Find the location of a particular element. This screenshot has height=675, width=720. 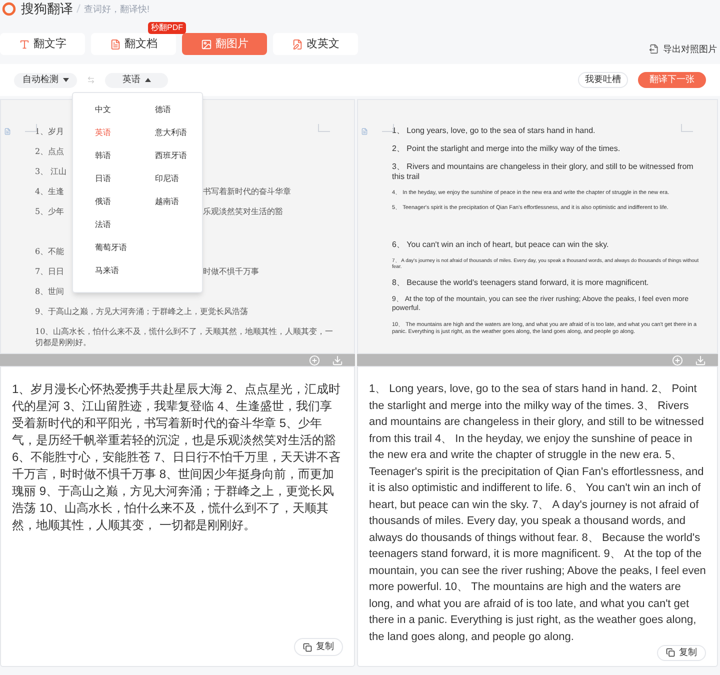

language-option: 意大利语 is located at coordinates (171, 132).